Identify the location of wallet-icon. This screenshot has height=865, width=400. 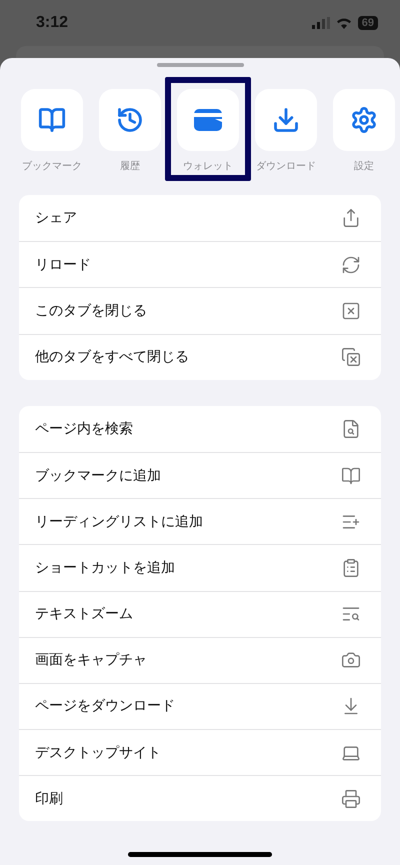
(208, 120).